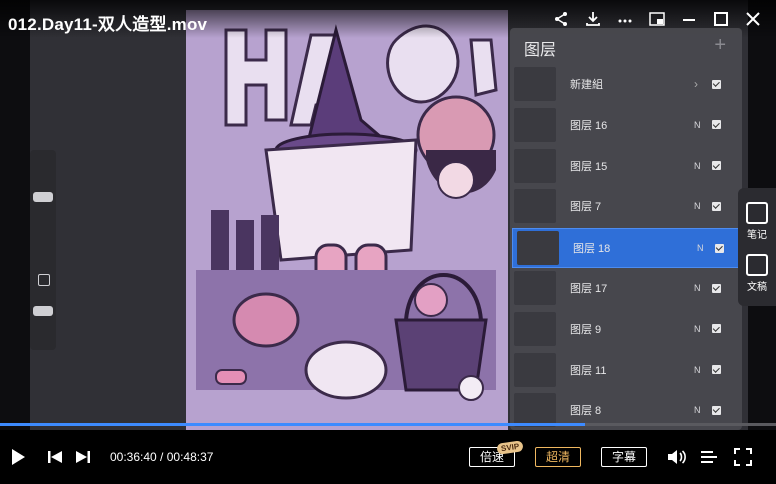  I want to click on previous-button, so click(55, 459).